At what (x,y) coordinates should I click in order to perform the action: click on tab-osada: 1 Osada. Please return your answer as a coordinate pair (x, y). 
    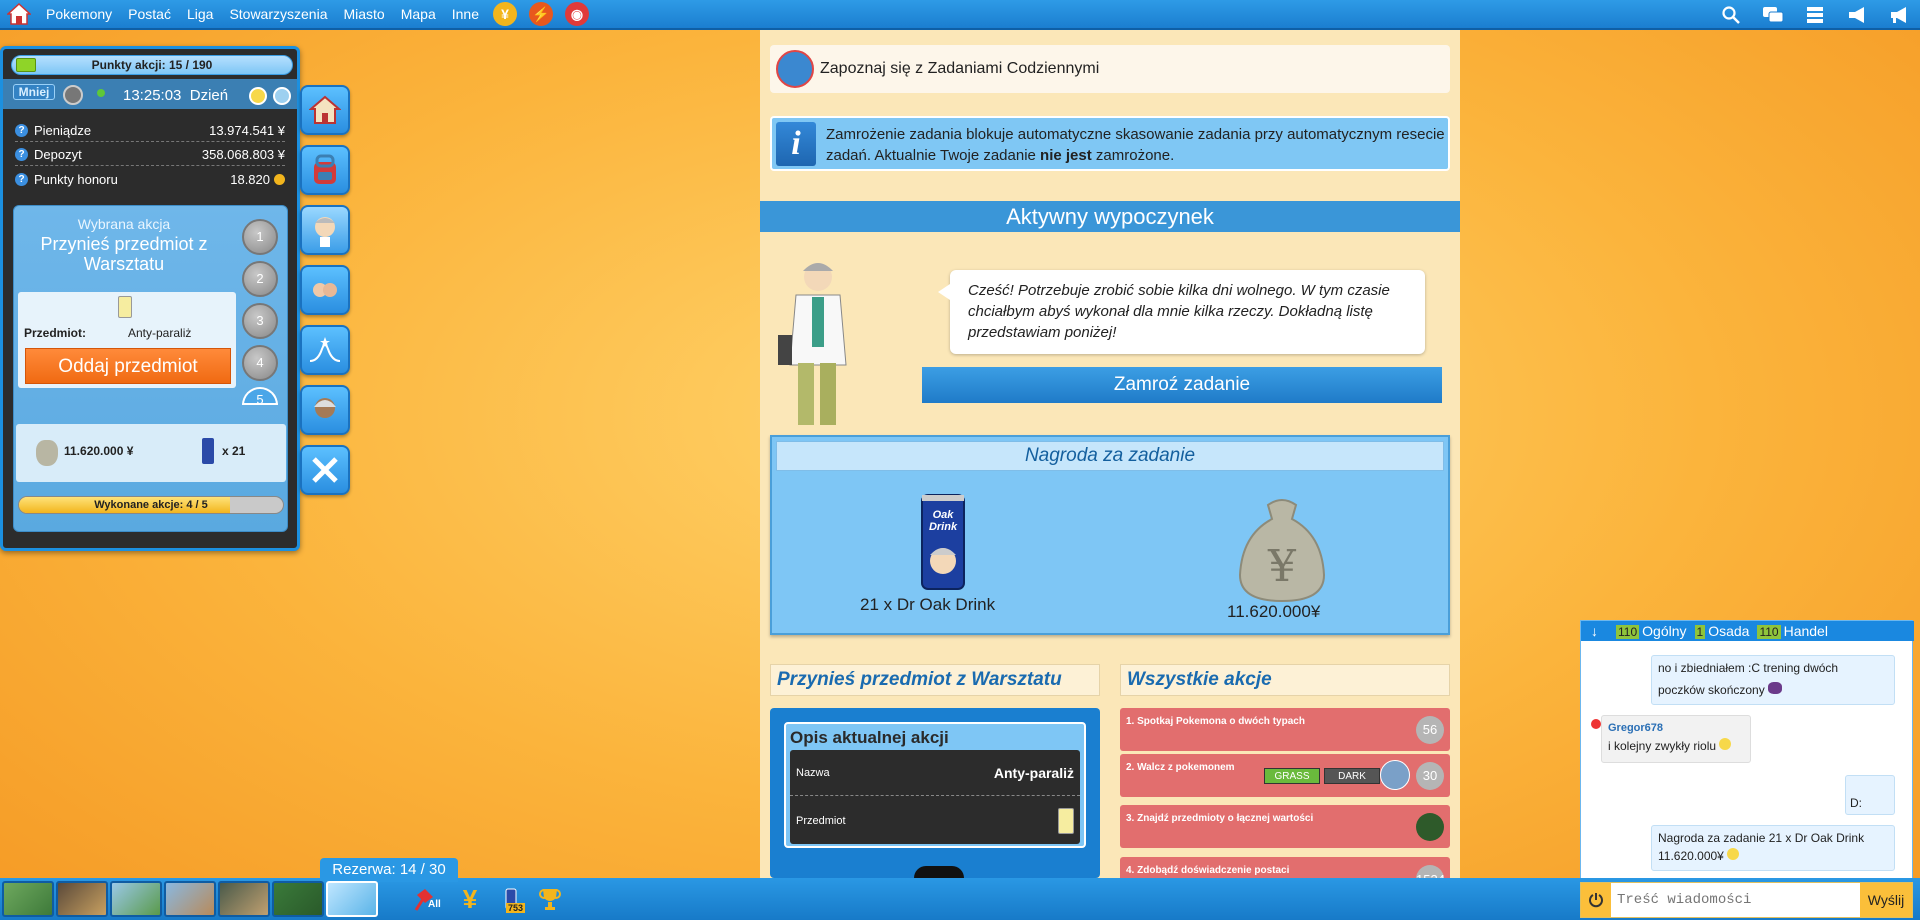
    Looking at the image, I should click on (1718, 631).